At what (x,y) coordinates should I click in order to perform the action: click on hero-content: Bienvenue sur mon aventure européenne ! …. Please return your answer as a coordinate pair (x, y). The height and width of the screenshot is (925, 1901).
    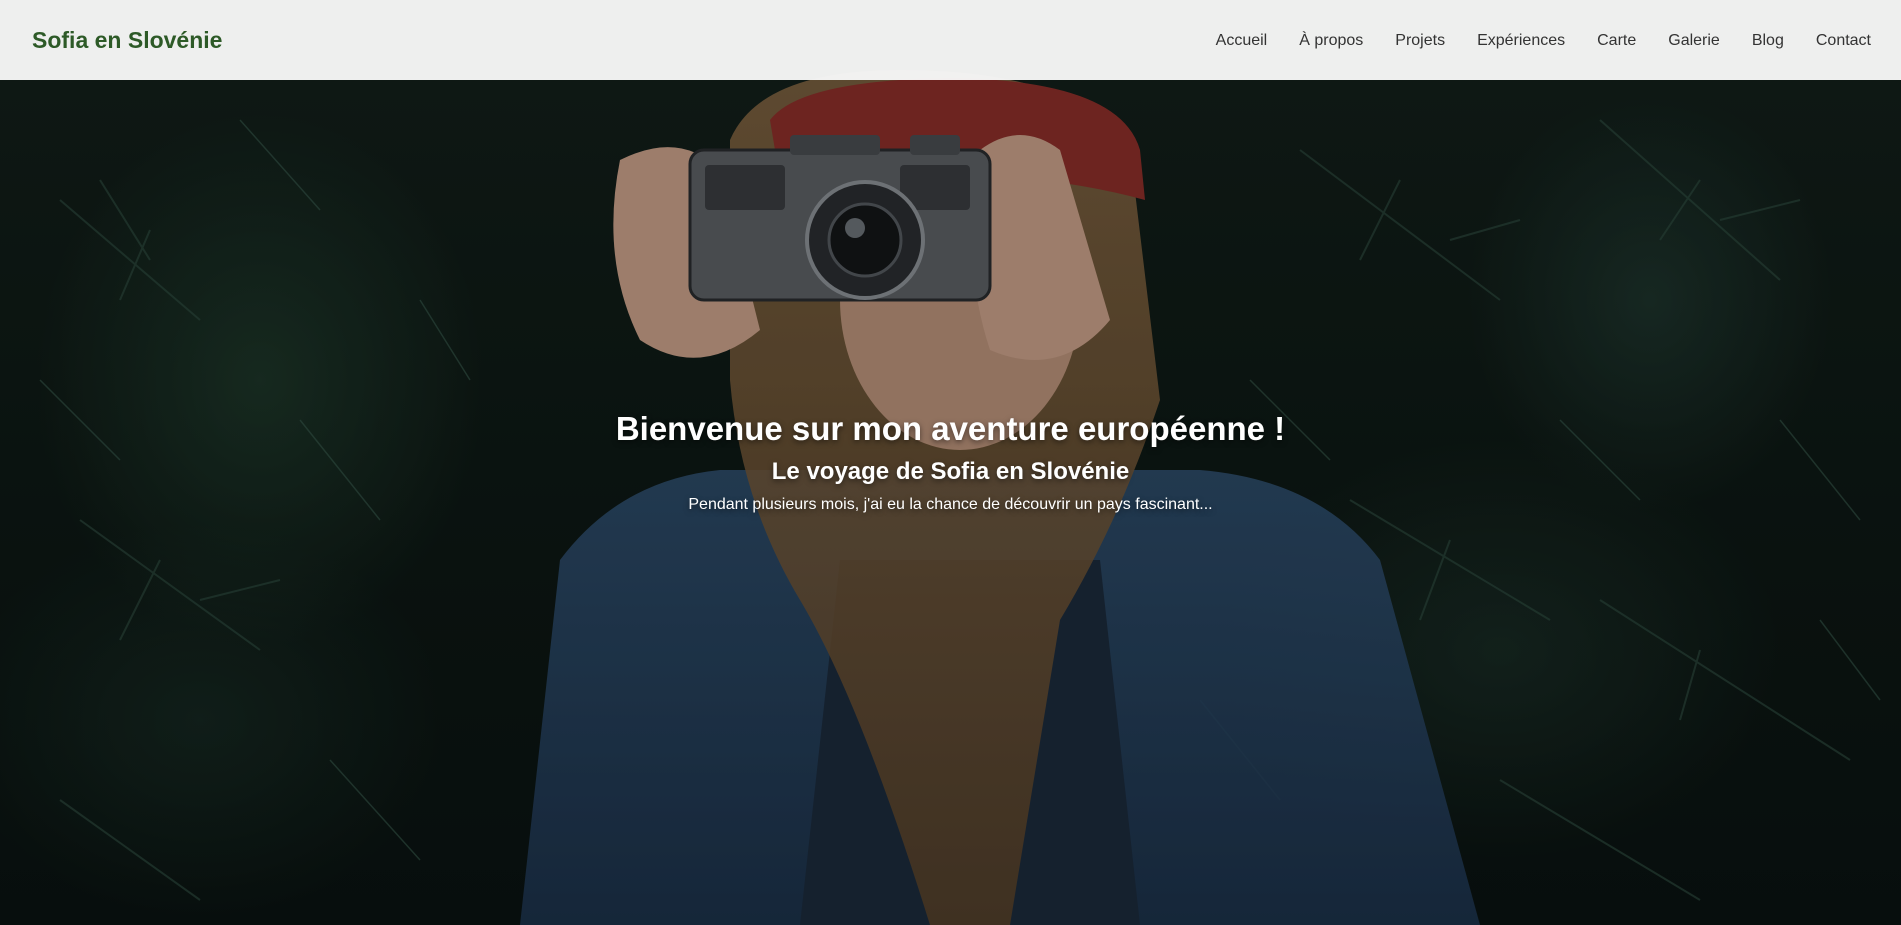
    Looking at the image, I should click on (950, 462).